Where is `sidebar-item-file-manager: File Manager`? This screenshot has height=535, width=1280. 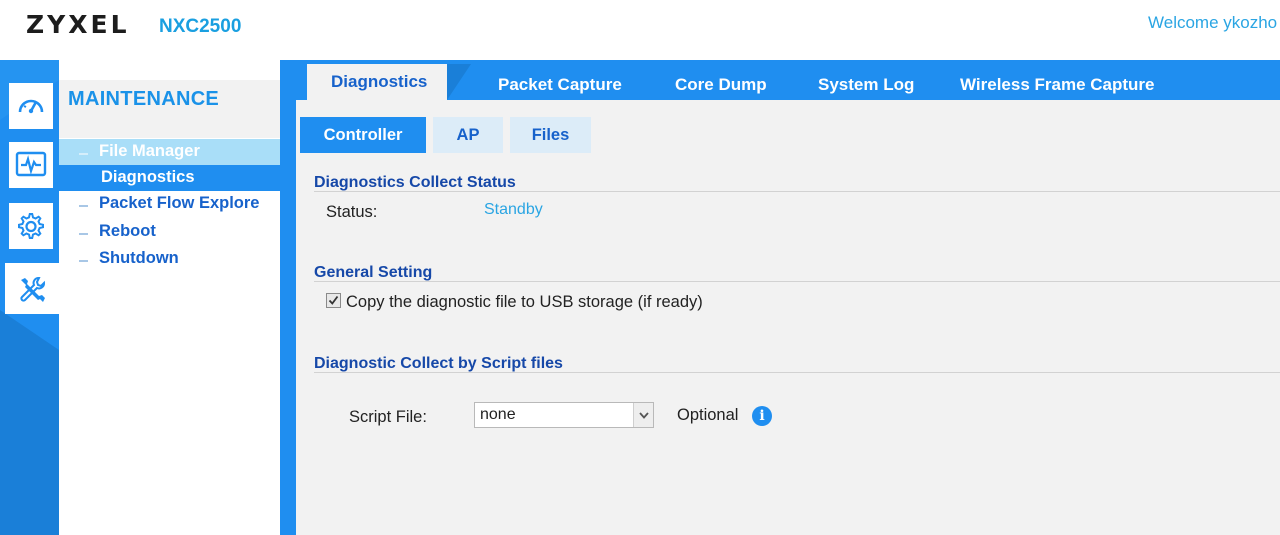
sidebar-item-file-manager: File Manager is located at coordinates (169, 152).